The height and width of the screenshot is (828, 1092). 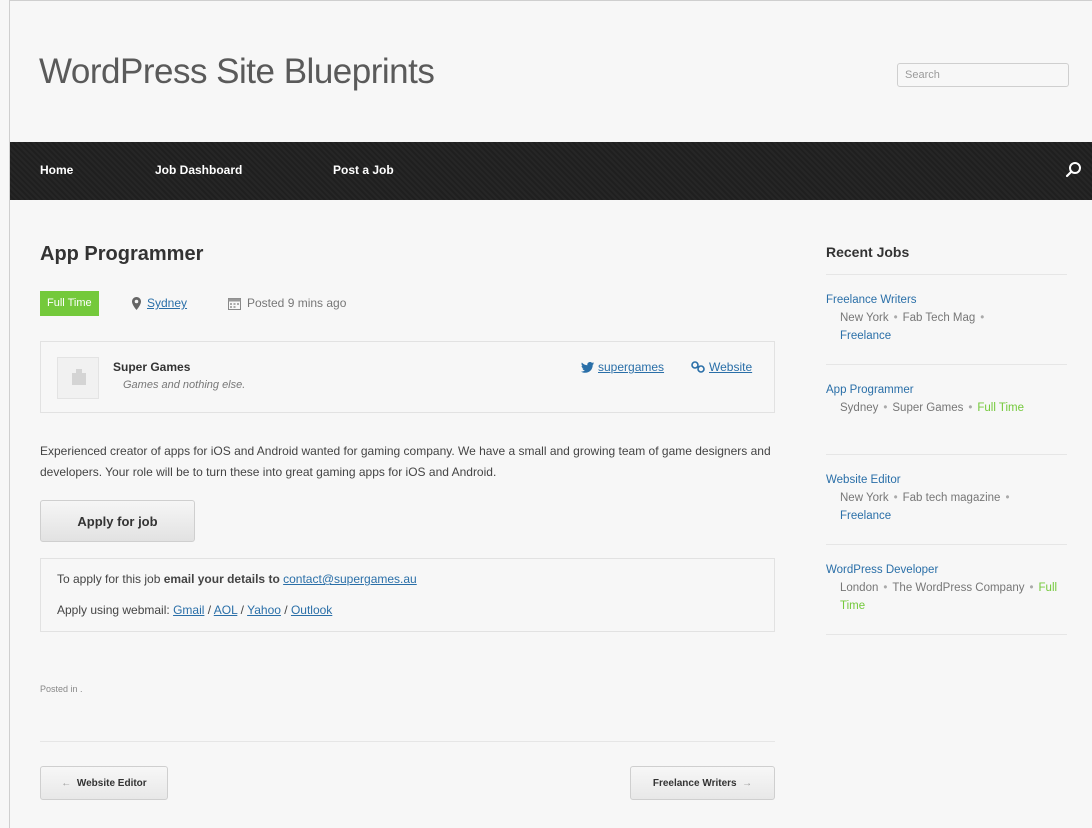 I want to click on recent-job-location: London, so click(x=859, y=588).